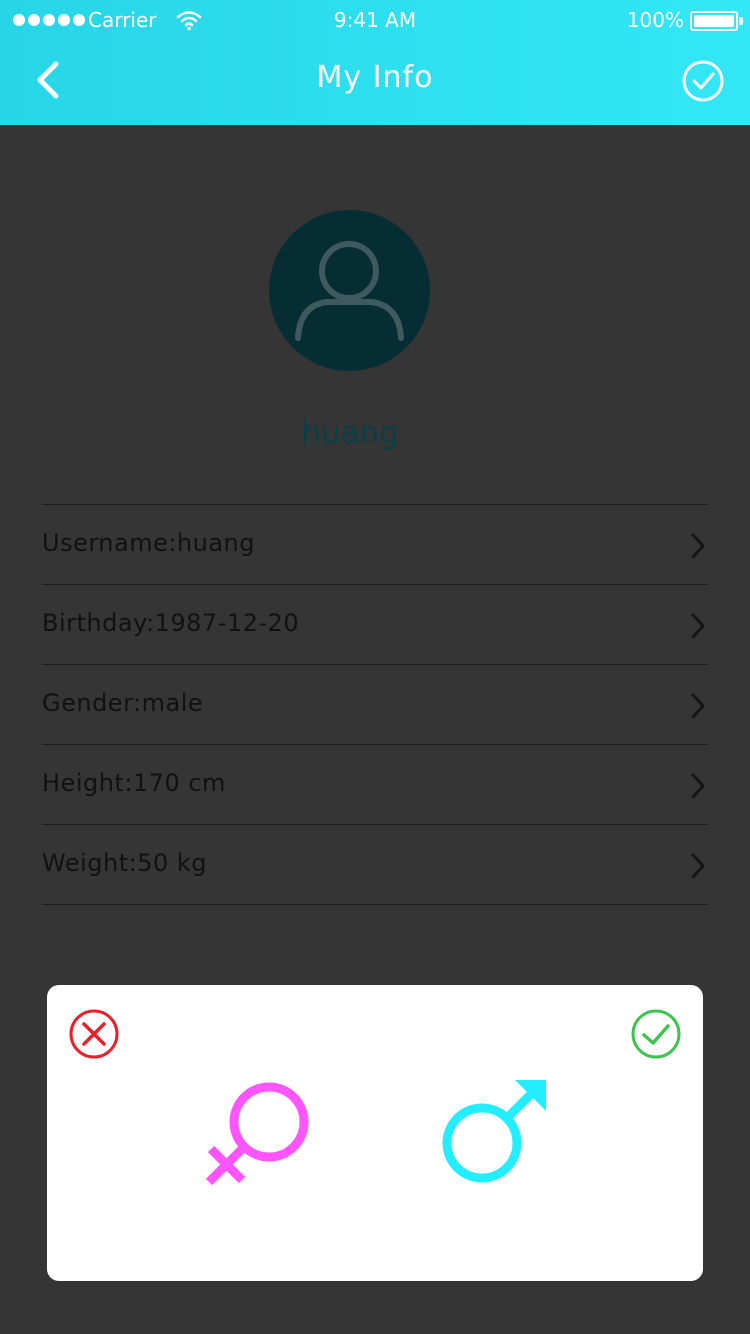  I want to click on female-symbol-icon, so click(257, 1134).